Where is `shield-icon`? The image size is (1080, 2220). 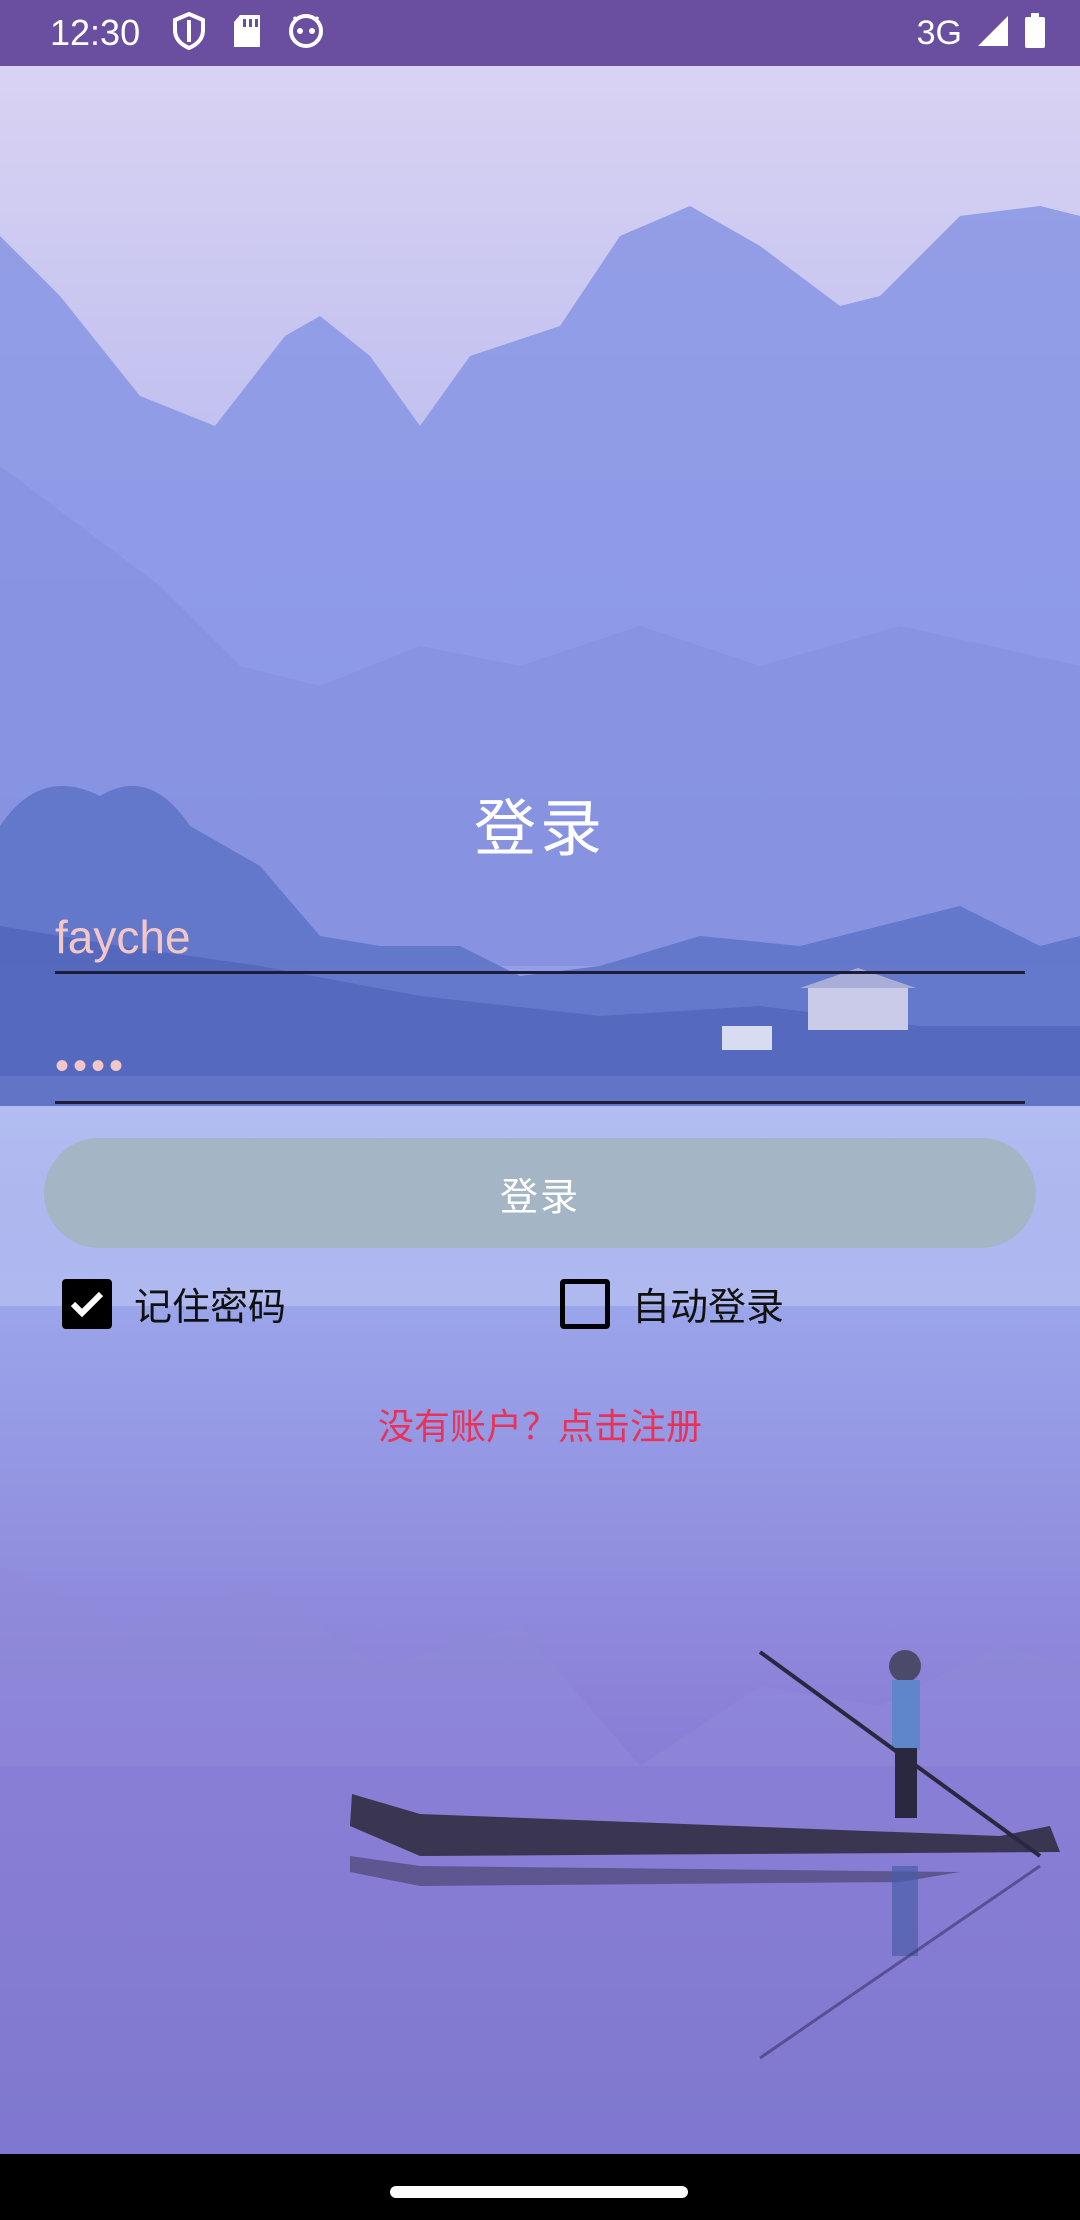
shield-icon is located at coordinates (189, 32).